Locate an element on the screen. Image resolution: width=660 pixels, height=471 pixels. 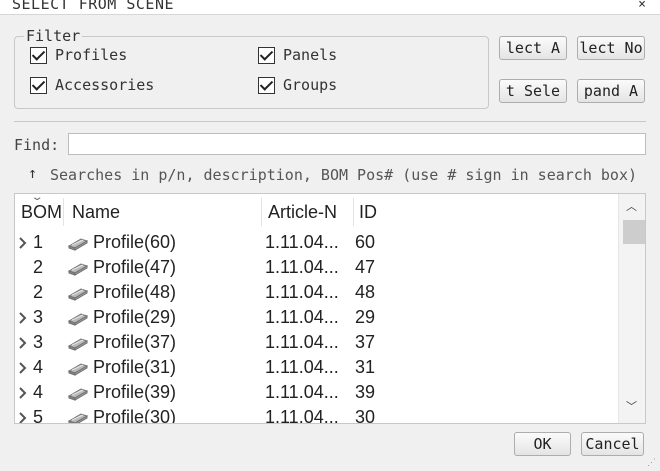
vertical-scrollbar: ︿ ﹀ is located at coordinates (631, 308).